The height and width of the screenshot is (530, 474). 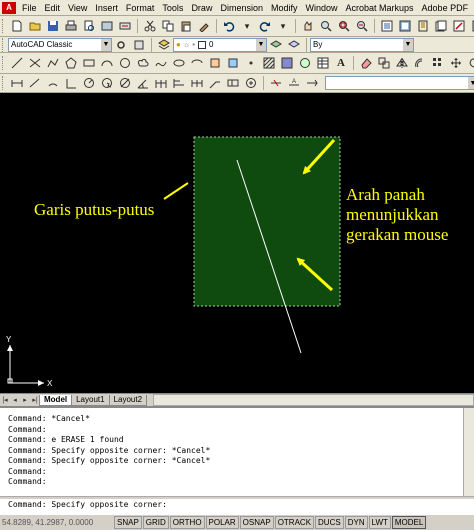 I want to click on redo-icon, so click(x=265, y=26).